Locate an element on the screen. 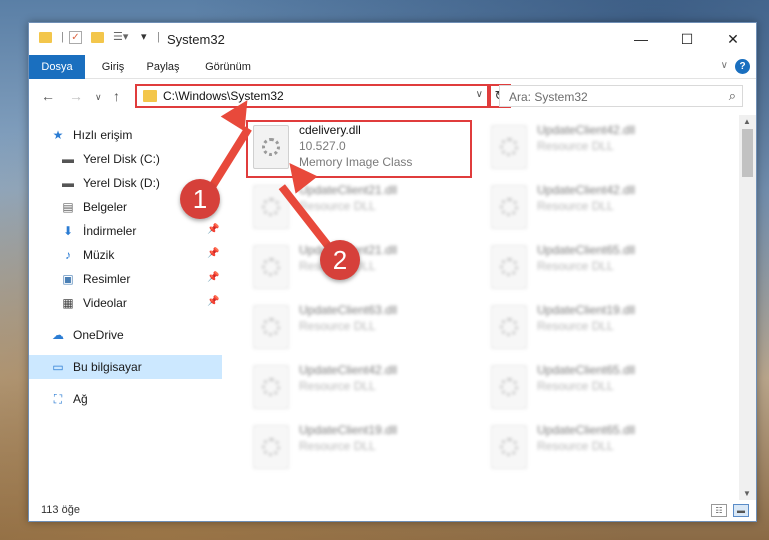 Image resolution: width=769 pixels, height=540 pixels. sidebar-item-music: ♪ Müzik 📌 is located at coordinates (125, 255).